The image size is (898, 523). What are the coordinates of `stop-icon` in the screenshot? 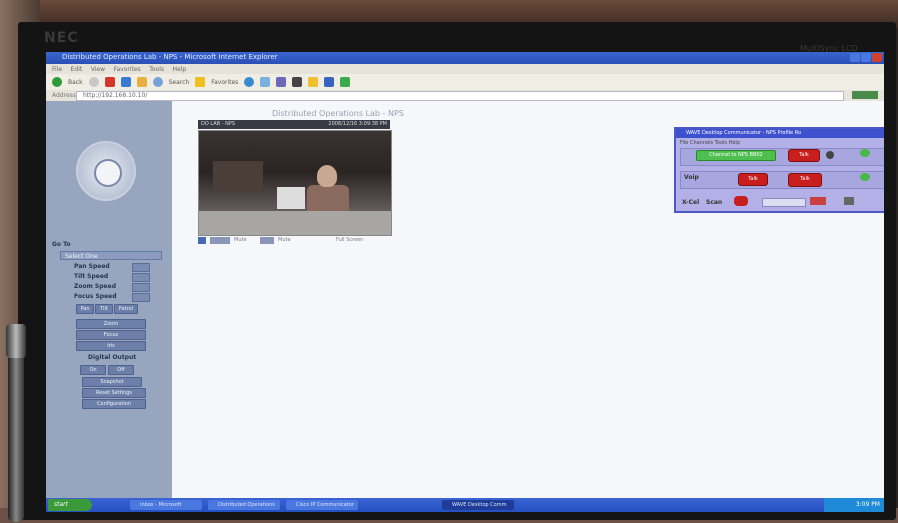 It's located at (109, 82).